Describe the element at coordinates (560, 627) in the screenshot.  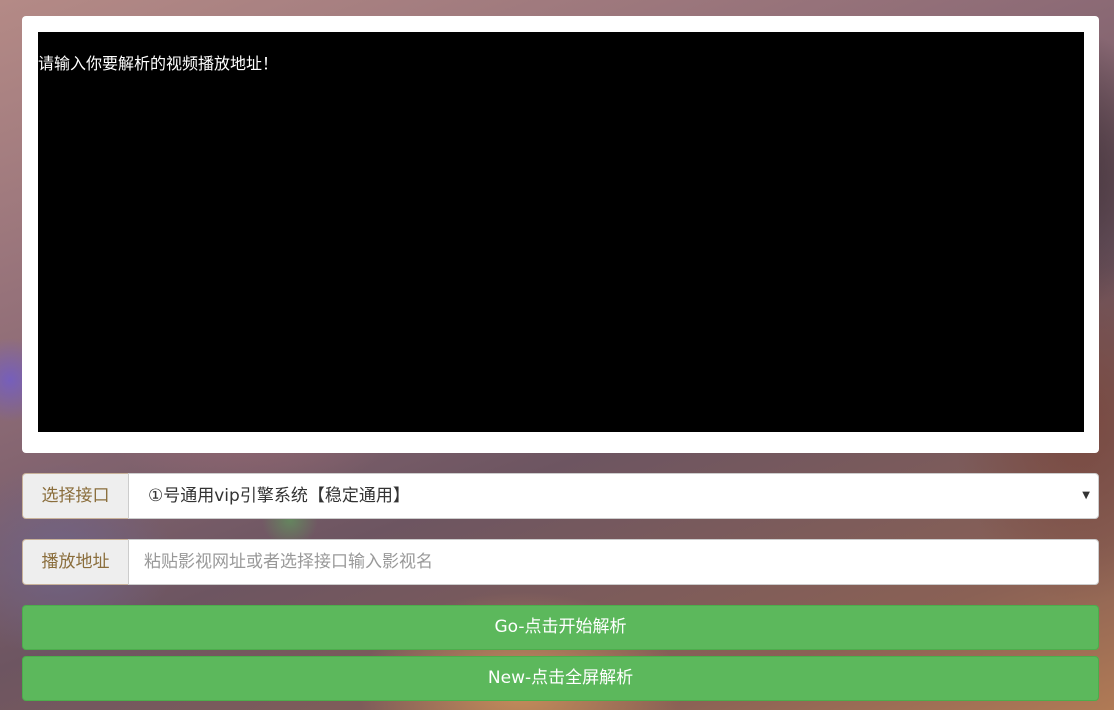
I see `go-parse-button: Go-点击开始解析` at that location.